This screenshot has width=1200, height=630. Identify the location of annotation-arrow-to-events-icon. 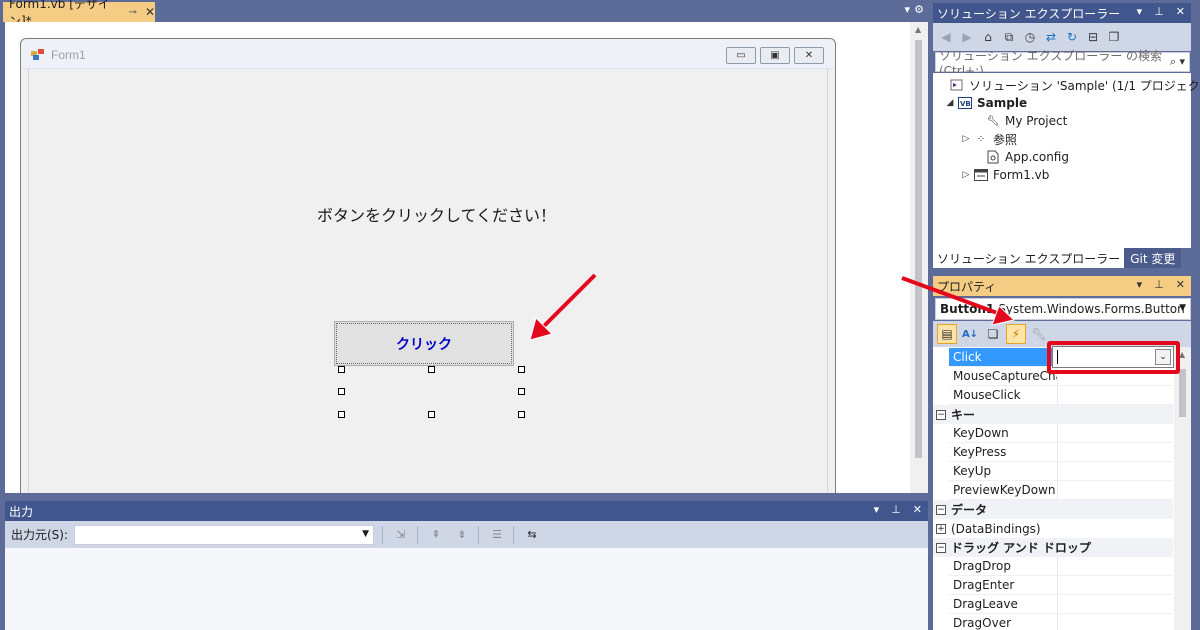
(958, 301).